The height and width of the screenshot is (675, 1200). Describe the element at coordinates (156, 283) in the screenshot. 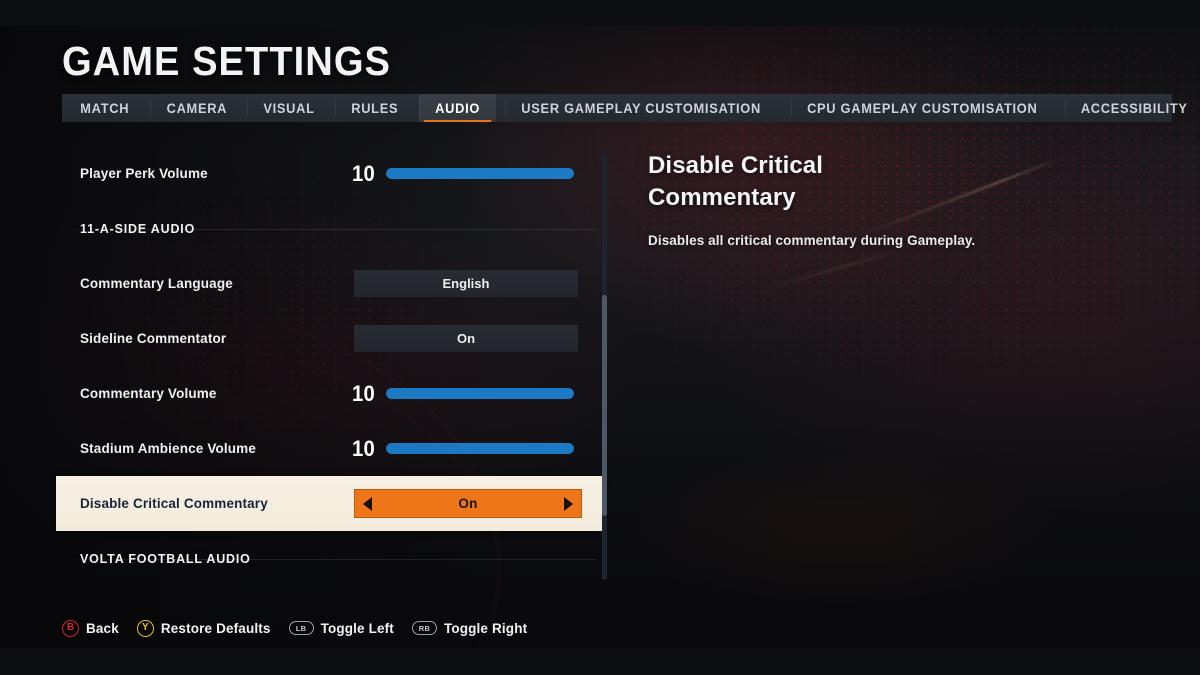

I see `setting-label: Commentary Language` at that location.